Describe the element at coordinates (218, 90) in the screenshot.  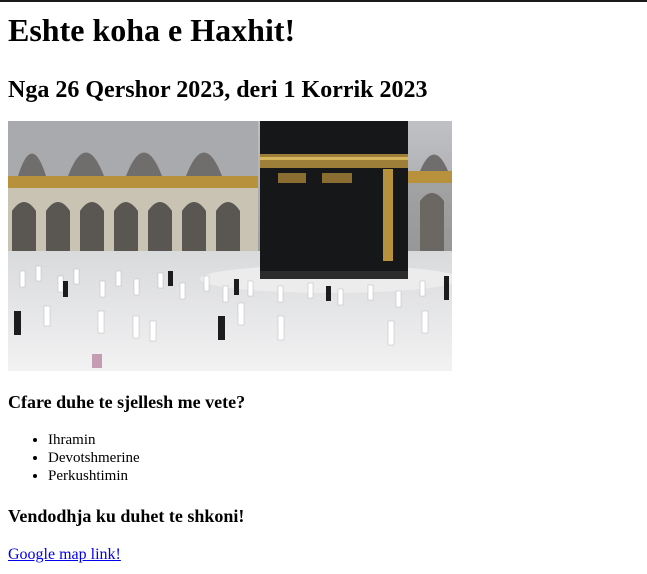
I see `page-subtitle: Nga 26 Qershor 2023, deri 1 Korrik 2023` at that location.